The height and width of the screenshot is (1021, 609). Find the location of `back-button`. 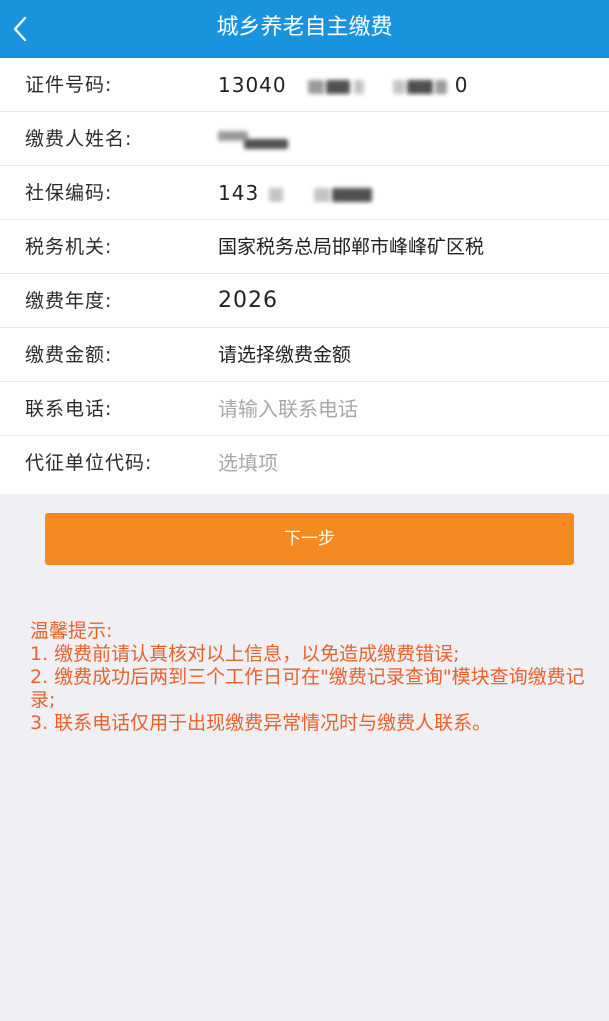

back-button is located at coordinates (25, 29).